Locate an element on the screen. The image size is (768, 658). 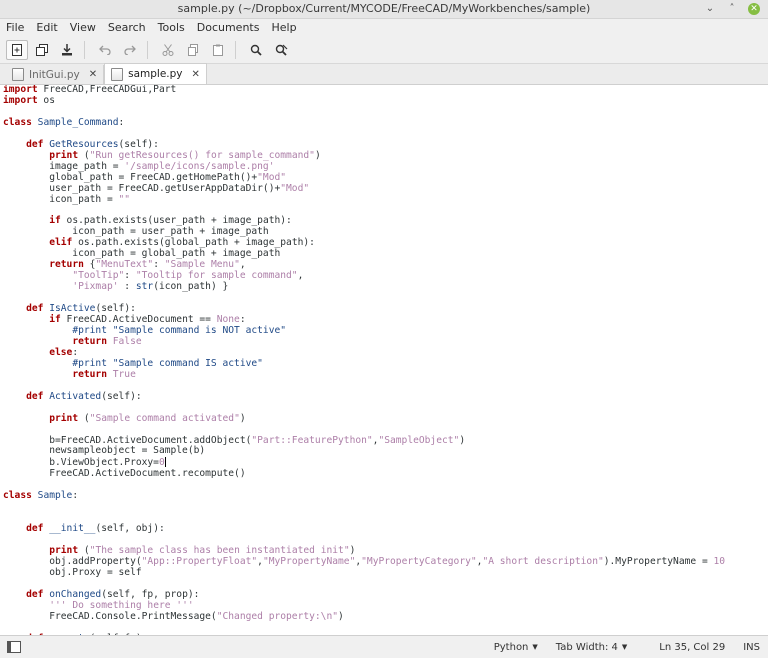
tab-label: InitGui.py is located at coordinates (54, 74).